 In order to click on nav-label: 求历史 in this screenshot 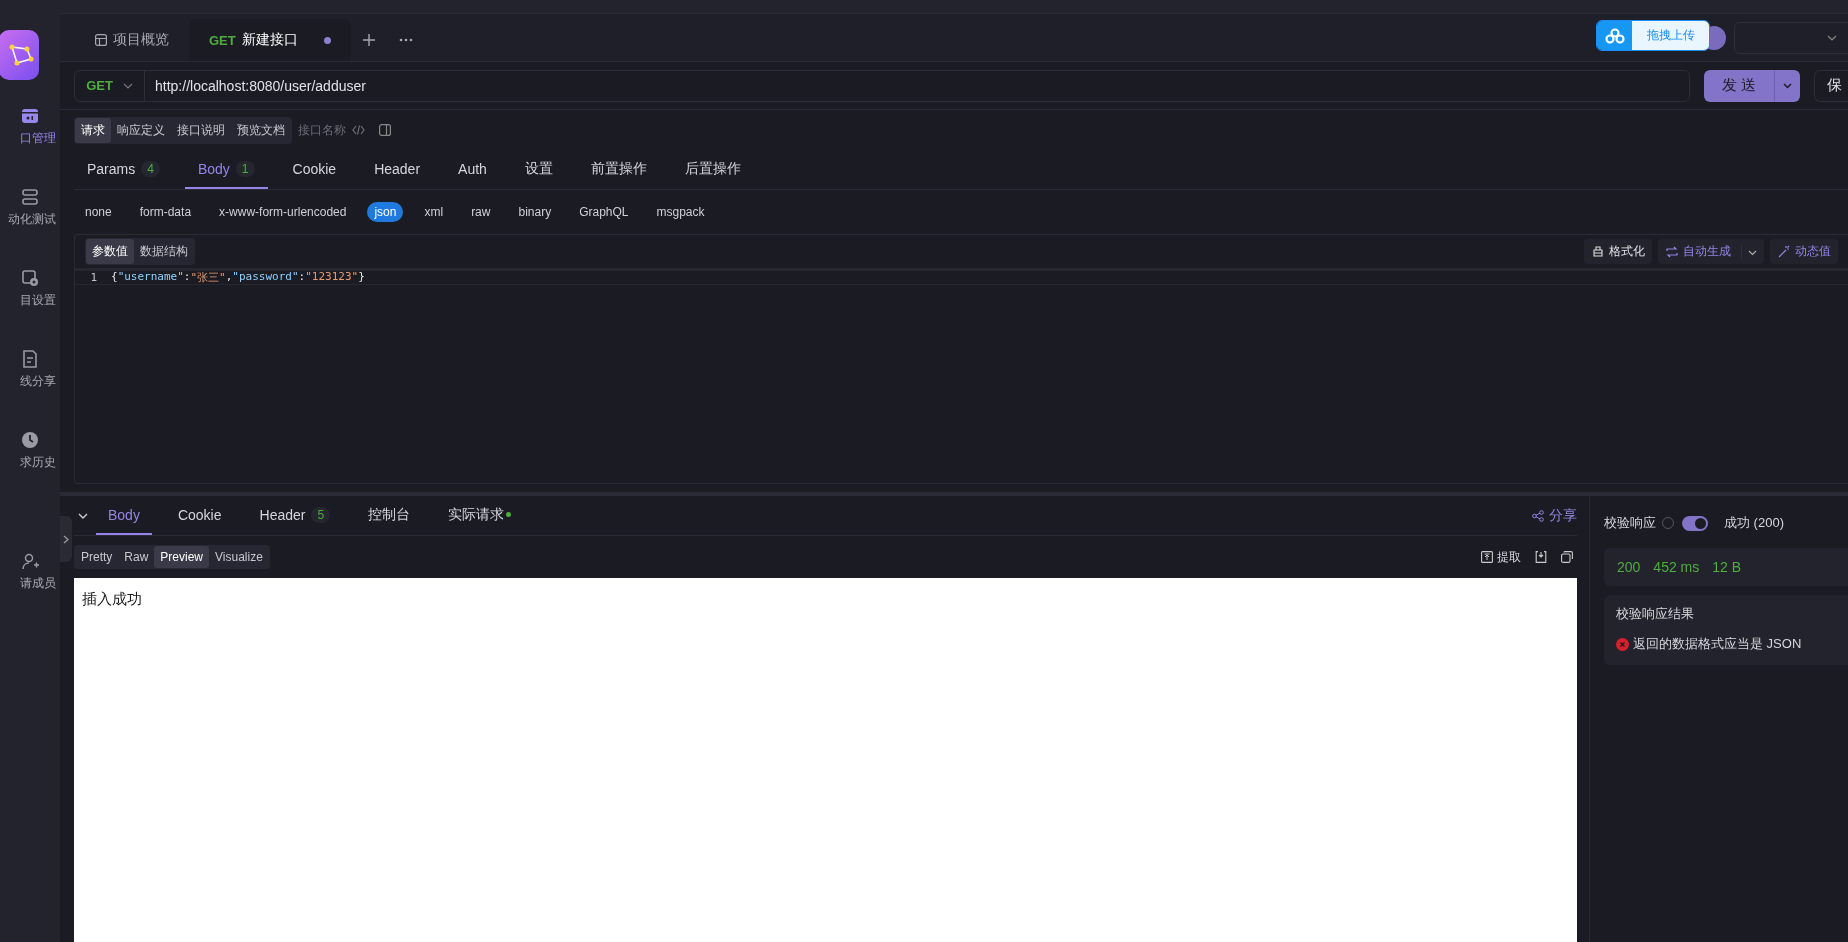, I will do `click(40, 462)`.